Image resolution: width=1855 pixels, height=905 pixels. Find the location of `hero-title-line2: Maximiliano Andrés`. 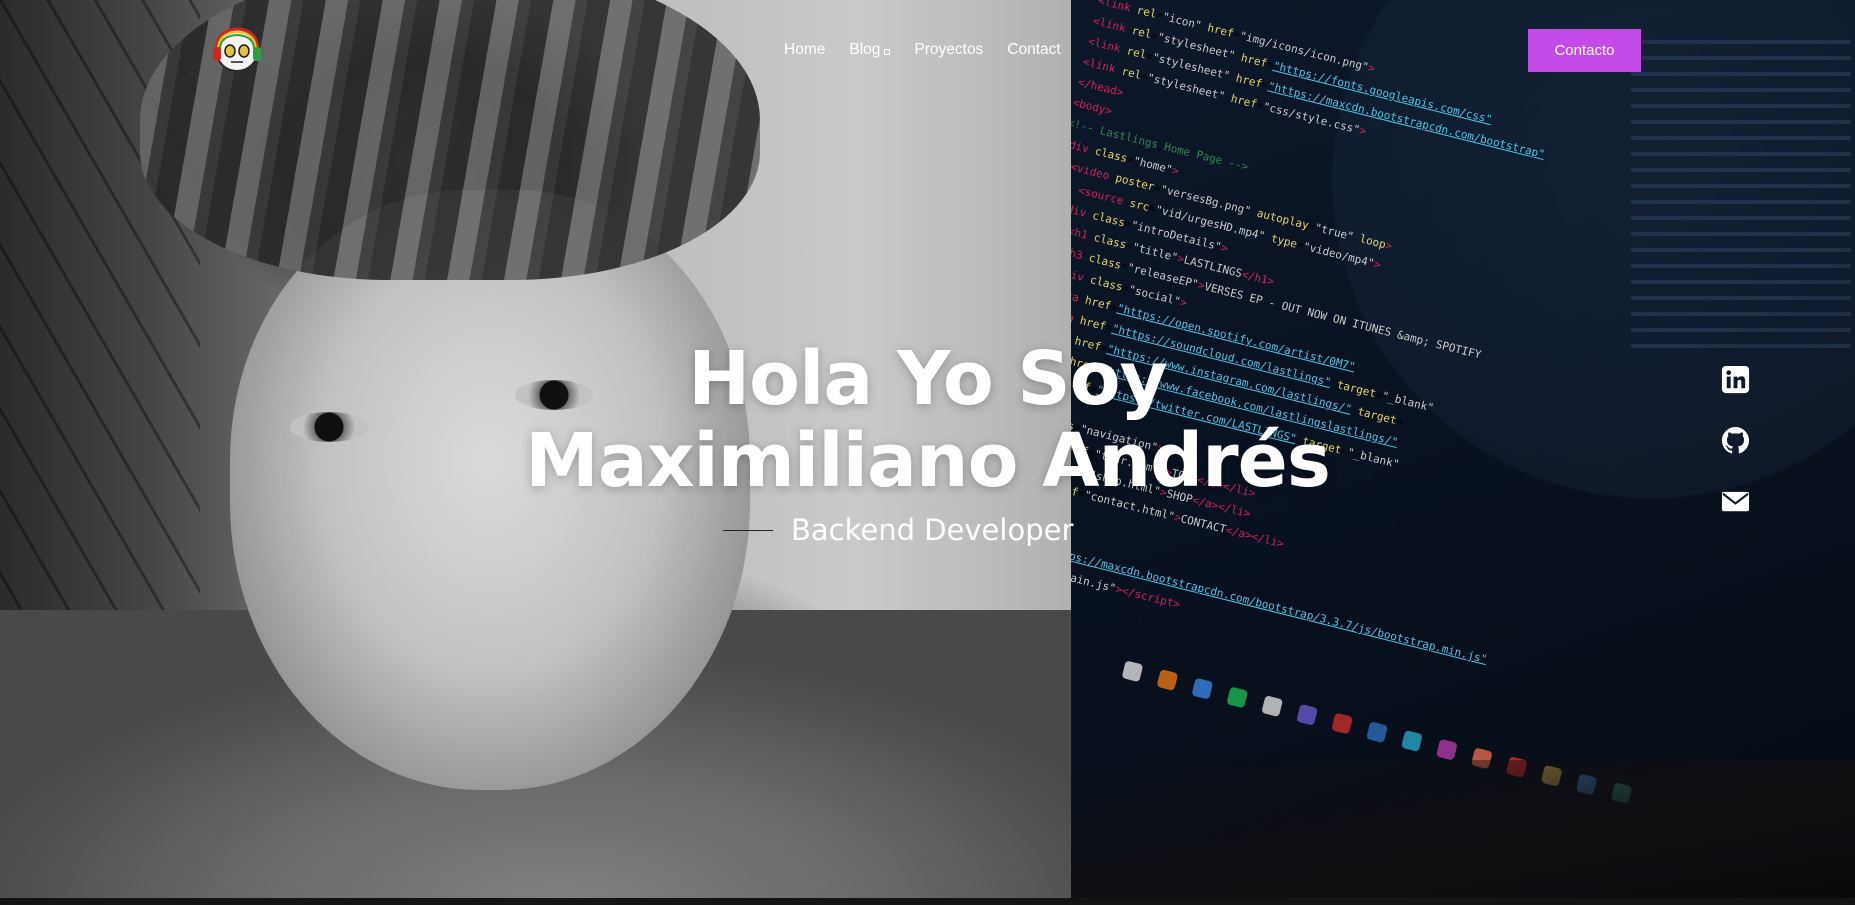

hero-title-line2: Maximiliano Andrés is located at coordinates (928, 461).